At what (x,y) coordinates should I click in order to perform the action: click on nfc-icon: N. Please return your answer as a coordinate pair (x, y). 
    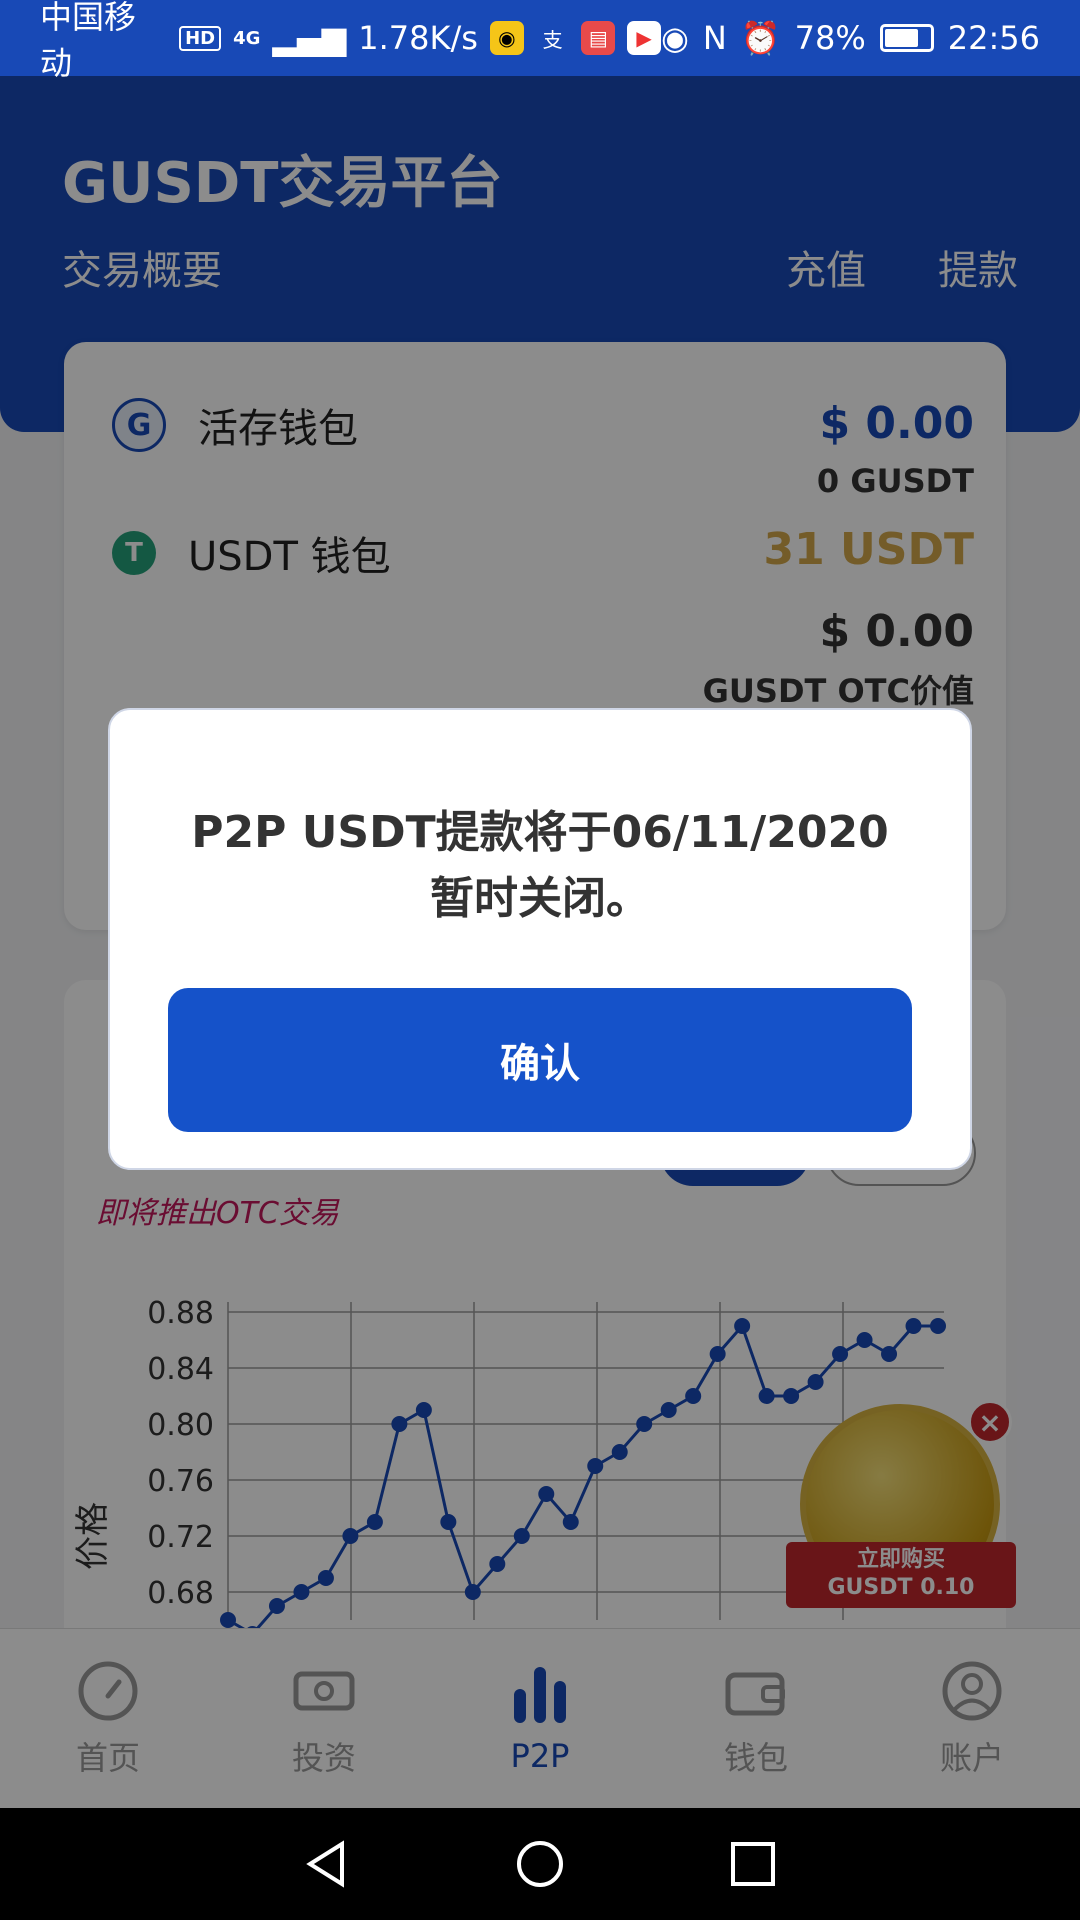
    Looking at the image, I should click on (714, 38).